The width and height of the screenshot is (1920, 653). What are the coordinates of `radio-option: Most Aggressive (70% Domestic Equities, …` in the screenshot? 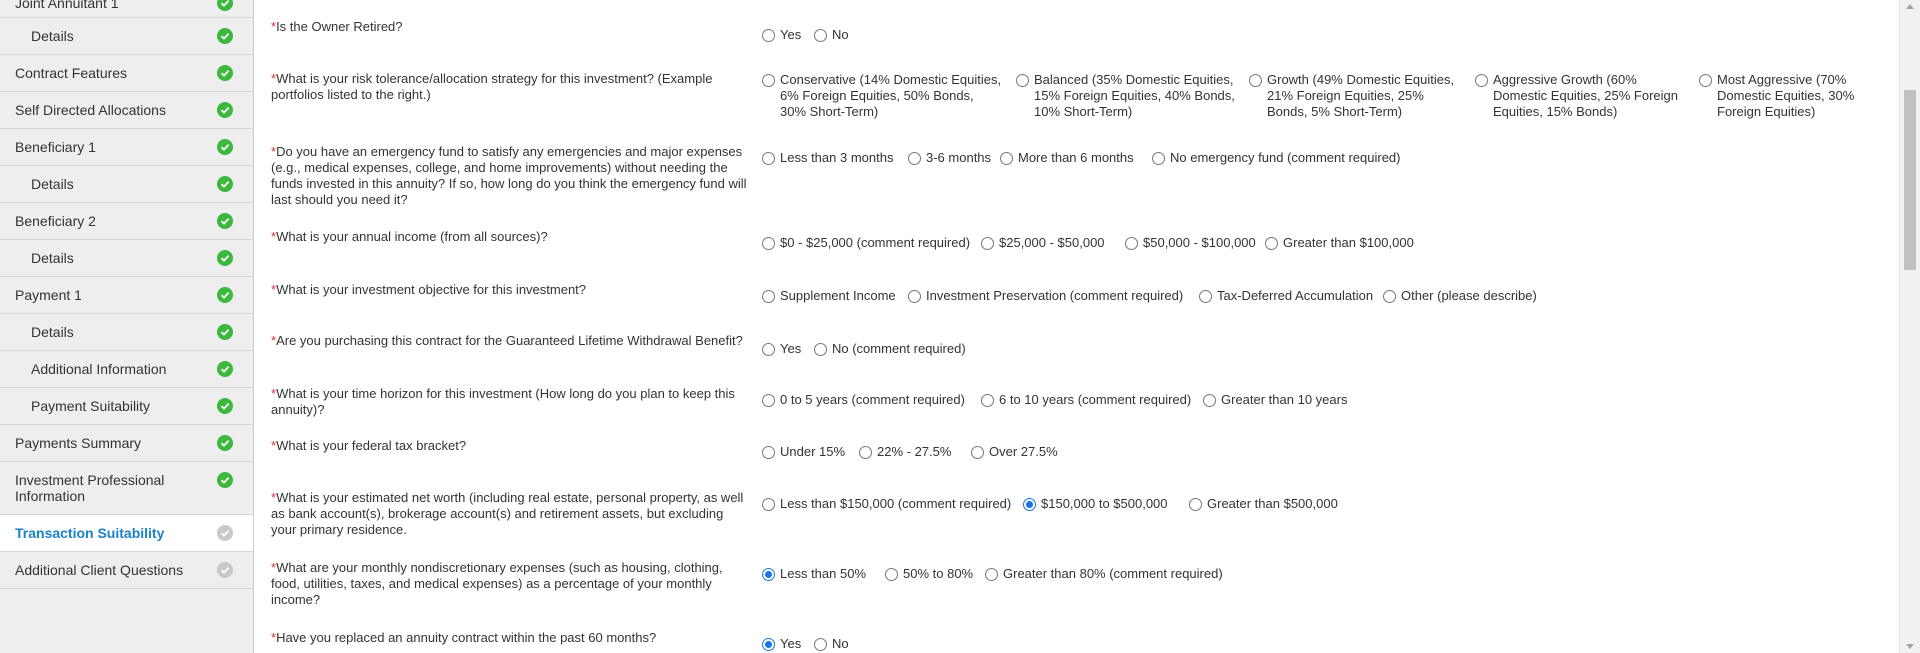 It's located at (1781, 96).